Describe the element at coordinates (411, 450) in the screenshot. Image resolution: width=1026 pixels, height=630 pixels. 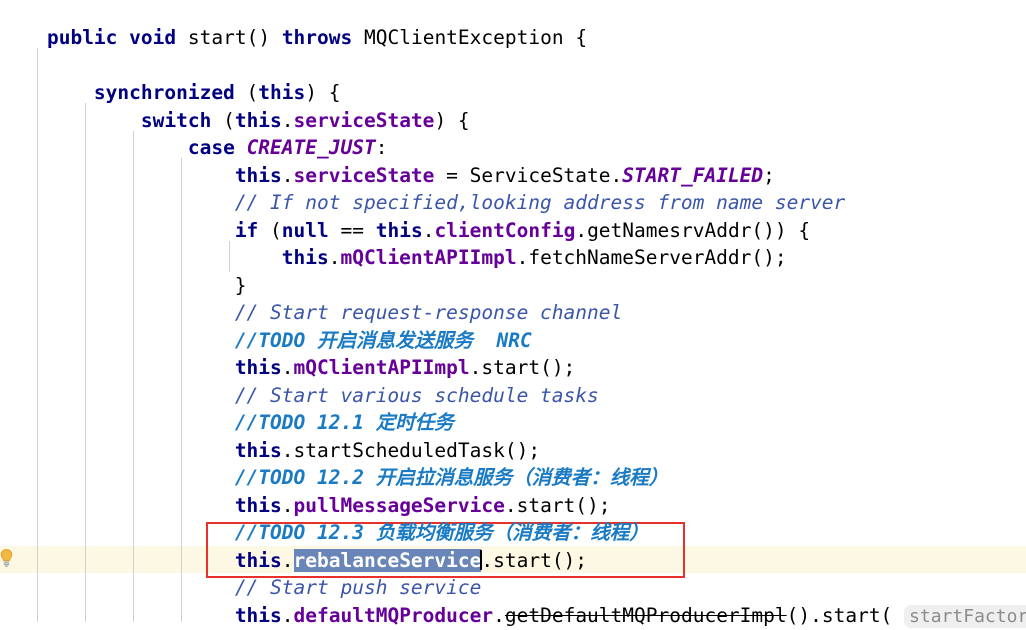
I see `code-token: .startScheduledTask();` at that location.